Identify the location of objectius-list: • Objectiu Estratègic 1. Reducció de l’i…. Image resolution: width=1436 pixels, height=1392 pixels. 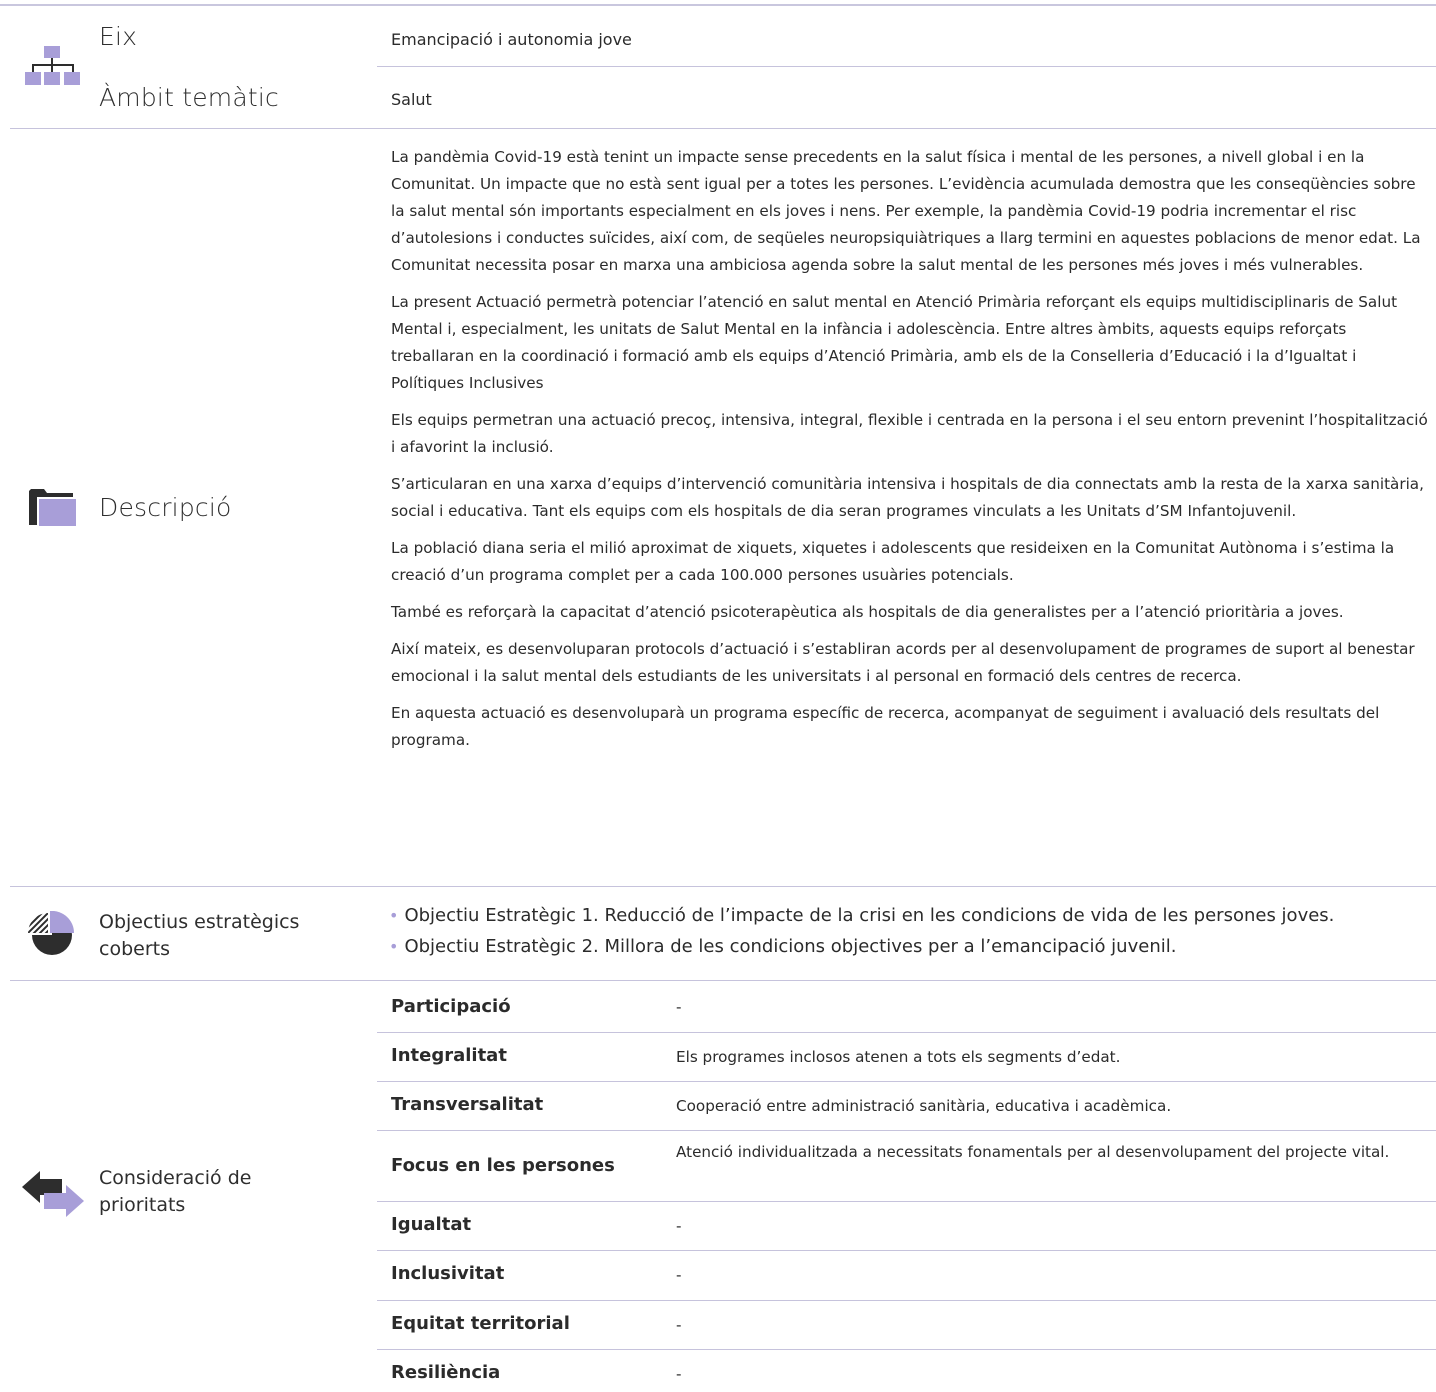
(911, 931).